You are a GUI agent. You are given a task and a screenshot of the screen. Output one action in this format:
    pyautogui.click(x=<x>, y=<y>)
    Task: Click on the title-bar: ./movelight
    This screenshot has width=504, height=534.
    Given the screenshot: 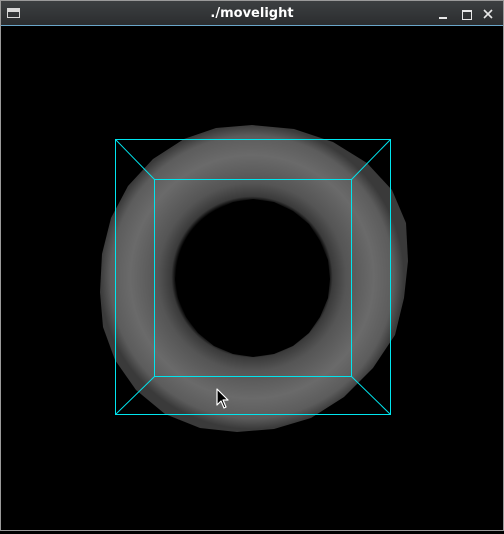 What is the action you would take?
    pyautogui.click(x=252, y=13)
    